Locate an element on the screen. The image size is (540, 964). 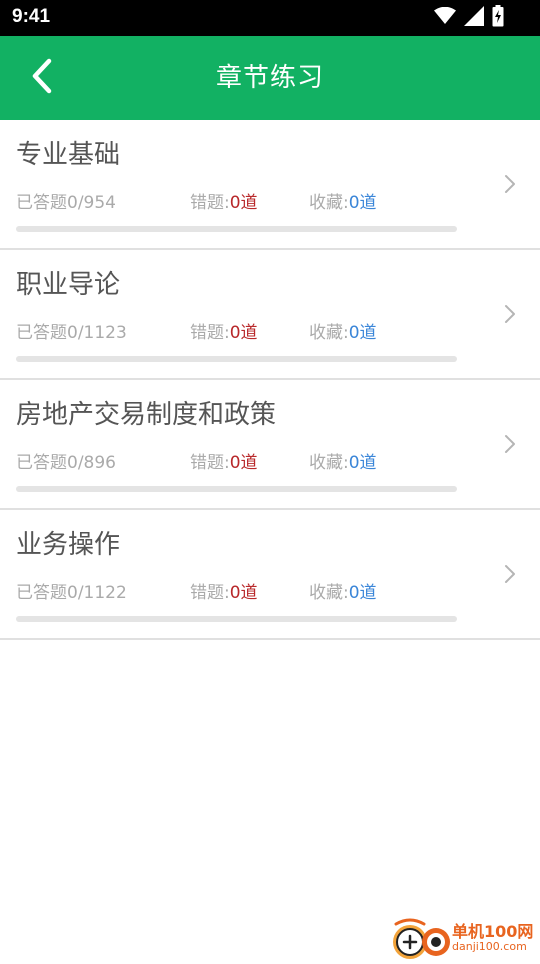
answered-count: 已答题0/954 is located at coordinates (66, 203).